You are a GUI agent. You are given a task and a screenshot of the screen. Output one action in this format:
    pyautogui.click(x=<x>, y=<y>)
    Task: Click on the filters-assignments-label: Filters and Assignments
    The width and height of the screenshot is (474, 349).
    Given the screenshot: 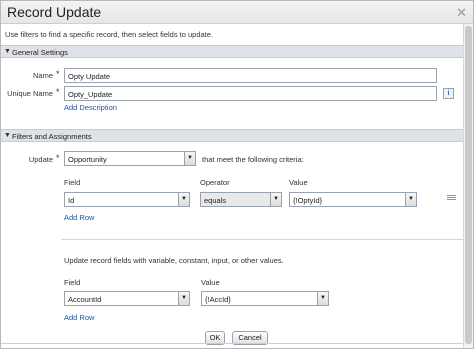 What is the action you would take?
    pyautogui.click(x=52, y=136)
    